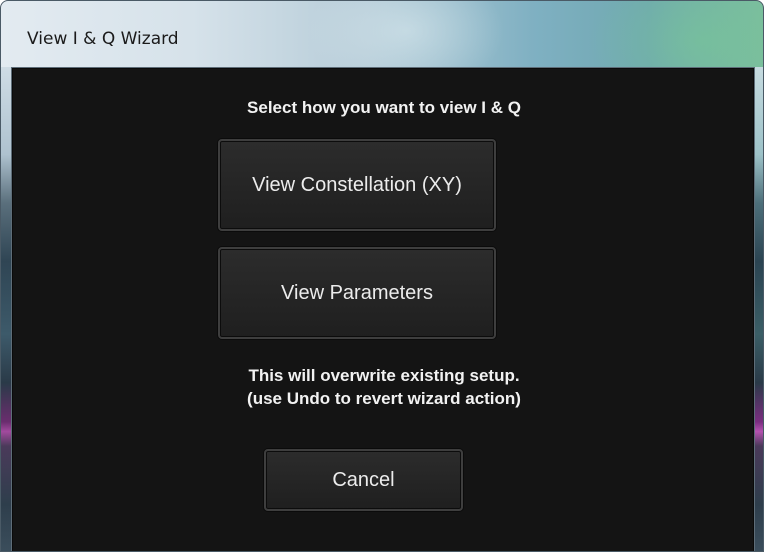  I want to click on view-parameters-button: View Parameters, so click(357, 293).